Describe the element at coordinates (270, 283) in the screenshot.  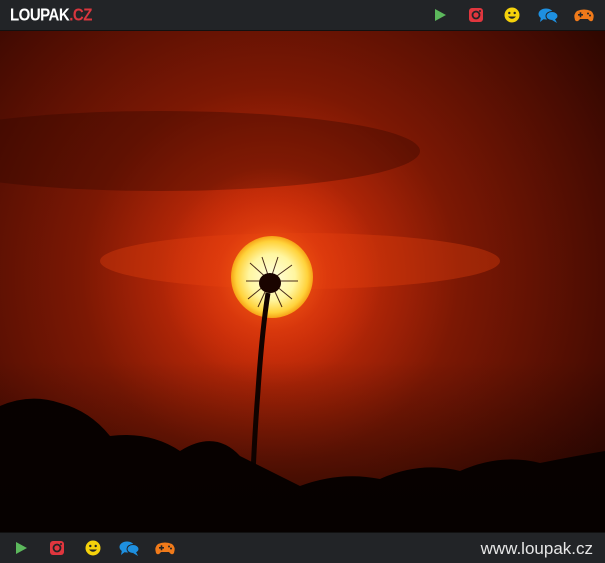
I see `dandelion-center` at that location.